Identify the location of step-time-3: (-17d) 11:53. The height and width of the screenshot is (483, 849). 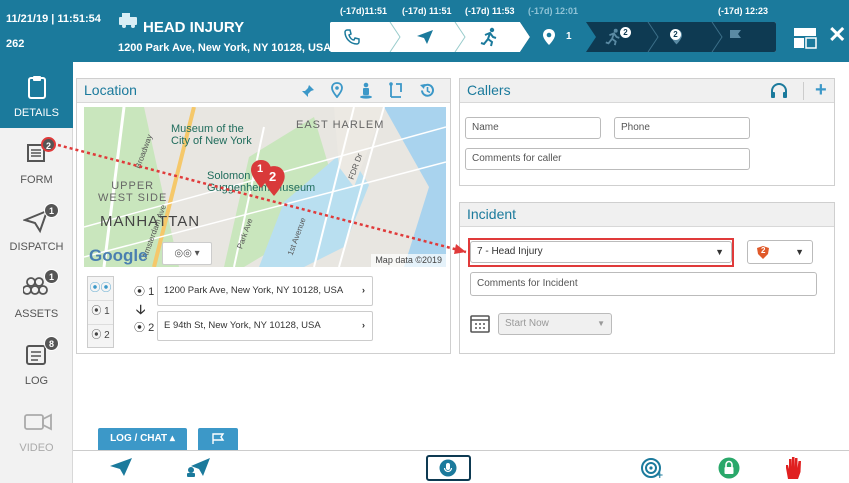
(490, 11).